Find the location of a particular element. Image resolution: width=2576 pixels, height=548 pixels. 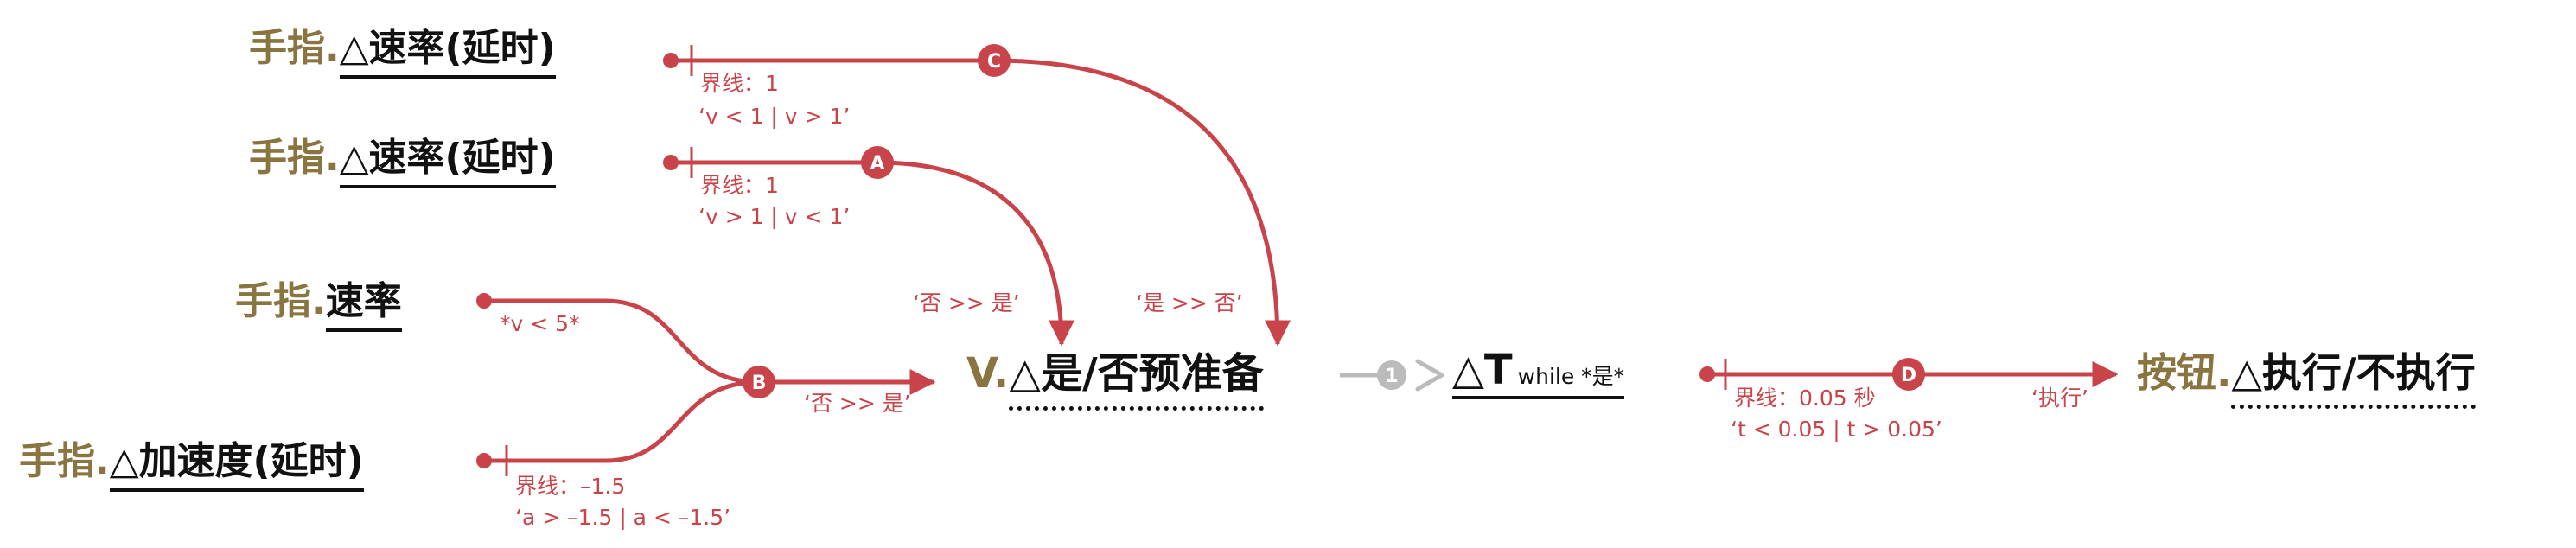

connection-b-lower is located at coordinates (622, 421).